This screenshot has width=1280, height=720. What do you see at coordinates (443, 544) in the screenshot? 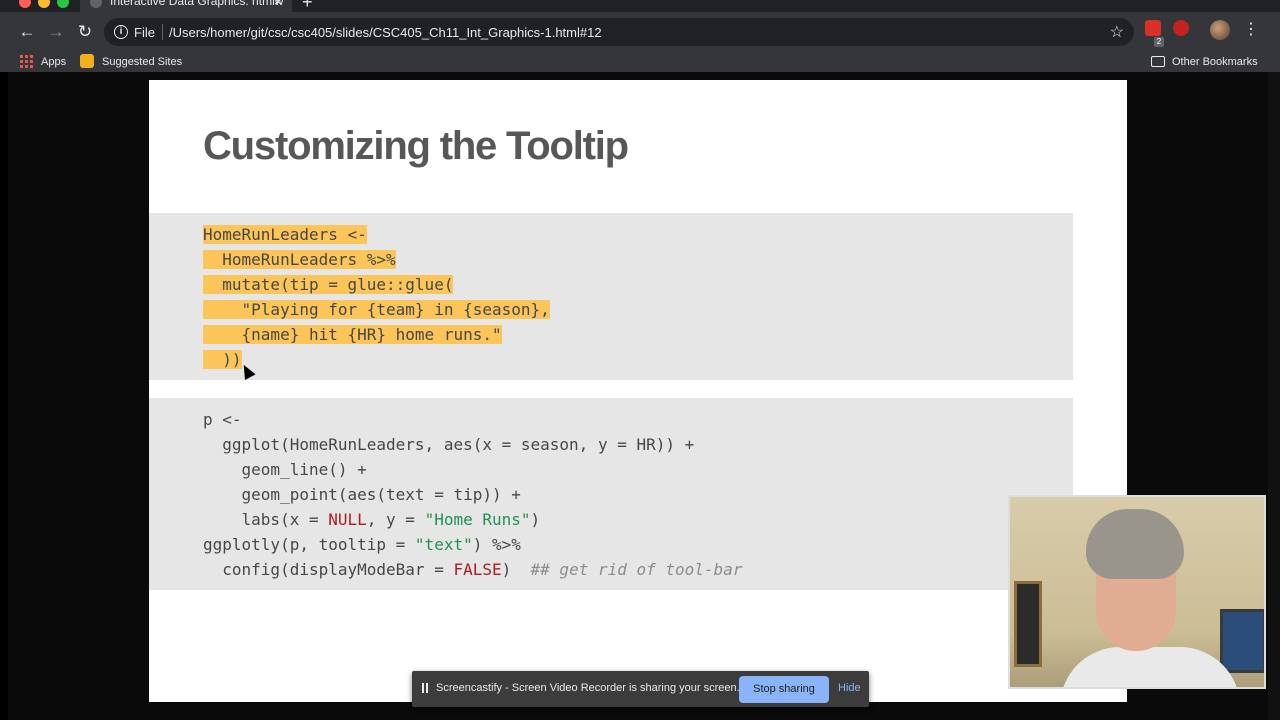
I see `code-string: "text"` at bounding box center [443, 544].